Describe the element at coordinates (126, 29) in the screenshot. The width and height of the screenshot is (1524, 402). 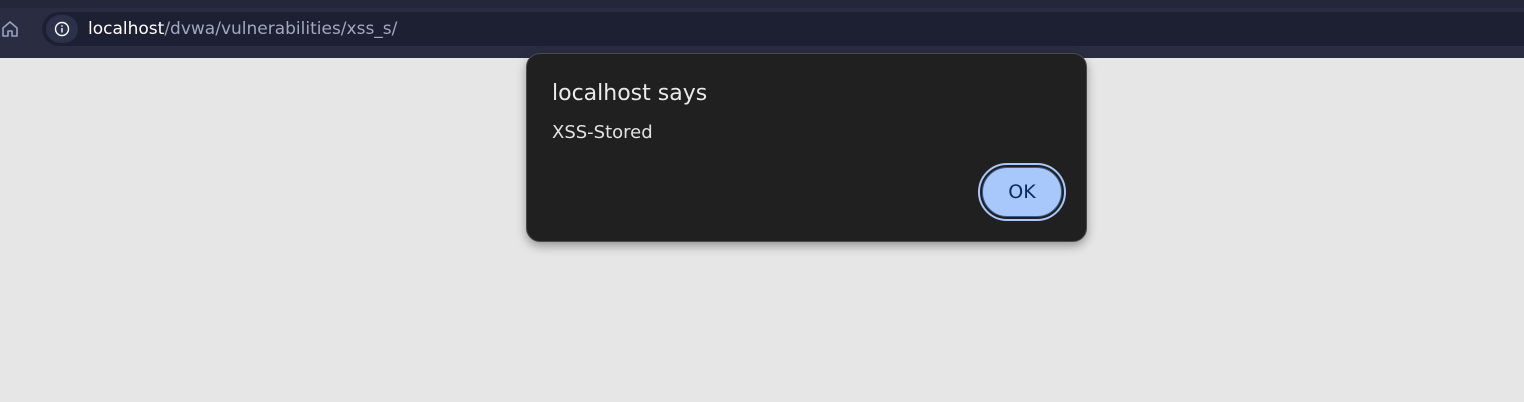
I see `url-host: localhost` at that location.